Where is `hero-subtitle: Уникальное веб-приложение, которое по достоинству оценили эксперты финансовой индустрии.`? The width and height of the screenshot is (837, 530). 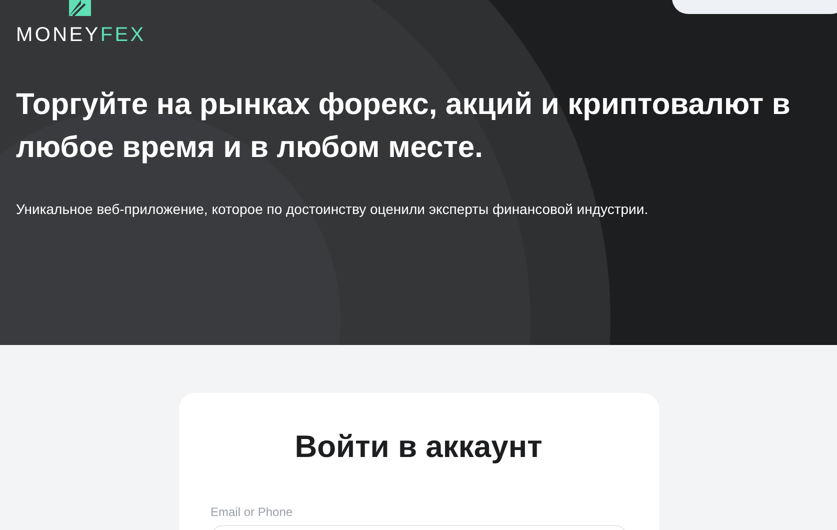 hero-subtitle: Уникальное веб-приложение, которое по достоинству оценили эксперты финансовой индустрии. is located at coordinates (333, 209).